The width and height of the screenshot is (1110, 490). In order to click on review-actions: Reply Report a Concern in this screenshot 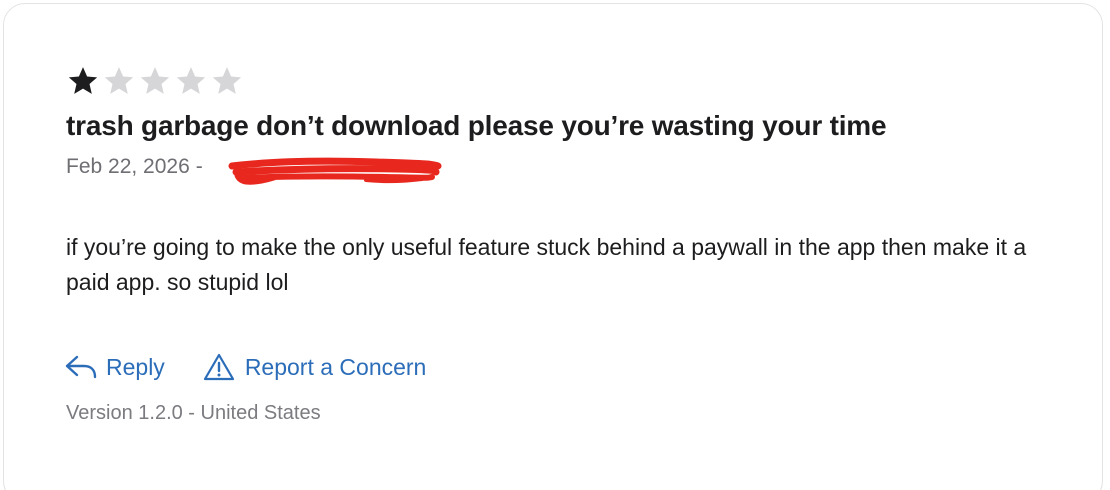, I will do `click(245, 367)`.